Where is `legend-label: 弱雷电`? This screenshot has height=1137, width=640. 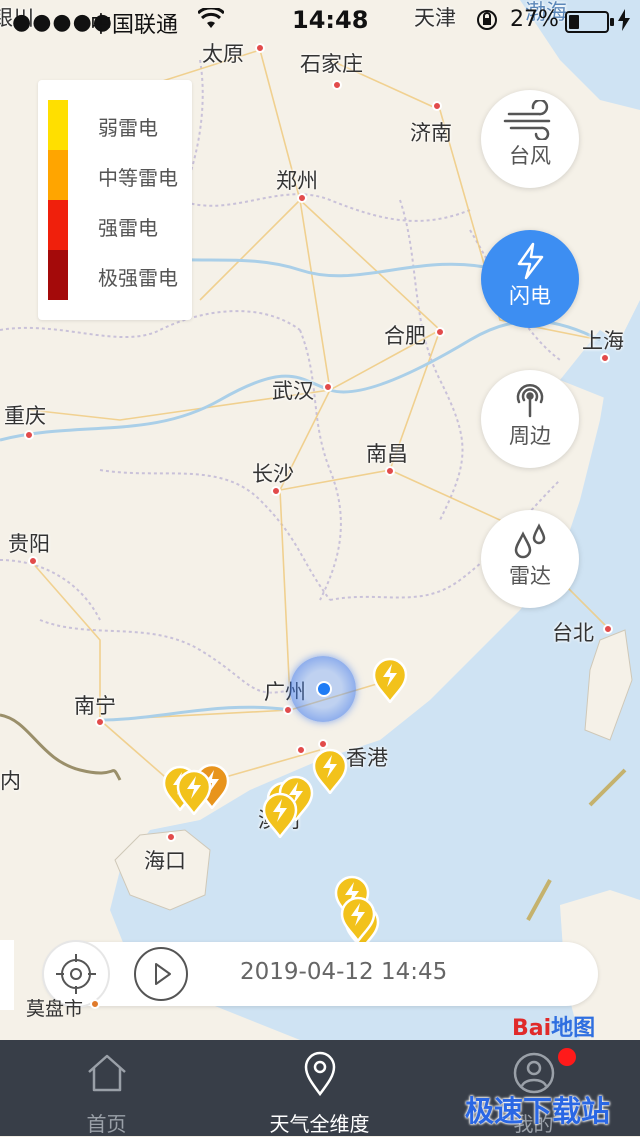
legend-label: 弱雷电 is located at coordinates (128, 128).